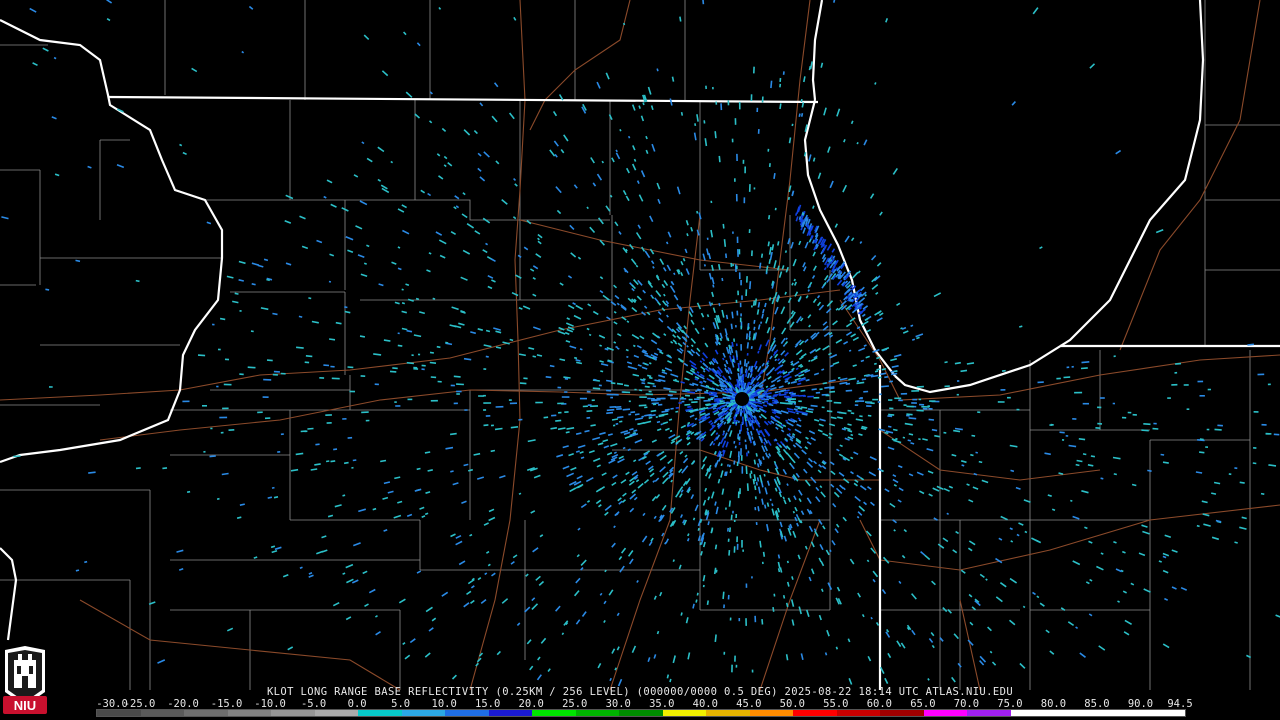 The height and width of the screenshot is (720, 1280). Describe the element at coordinates (849, 238) in the screenshot. I see `lake-michigan-shoreline` at that location.